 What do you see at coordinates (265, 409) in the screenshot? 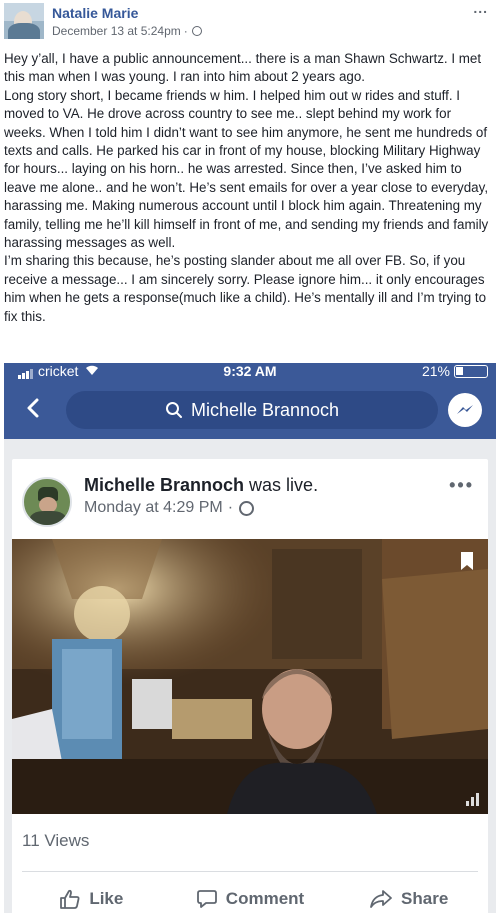
I see `search-query: Michelle Brannoch` at bounding box center [265, 409].